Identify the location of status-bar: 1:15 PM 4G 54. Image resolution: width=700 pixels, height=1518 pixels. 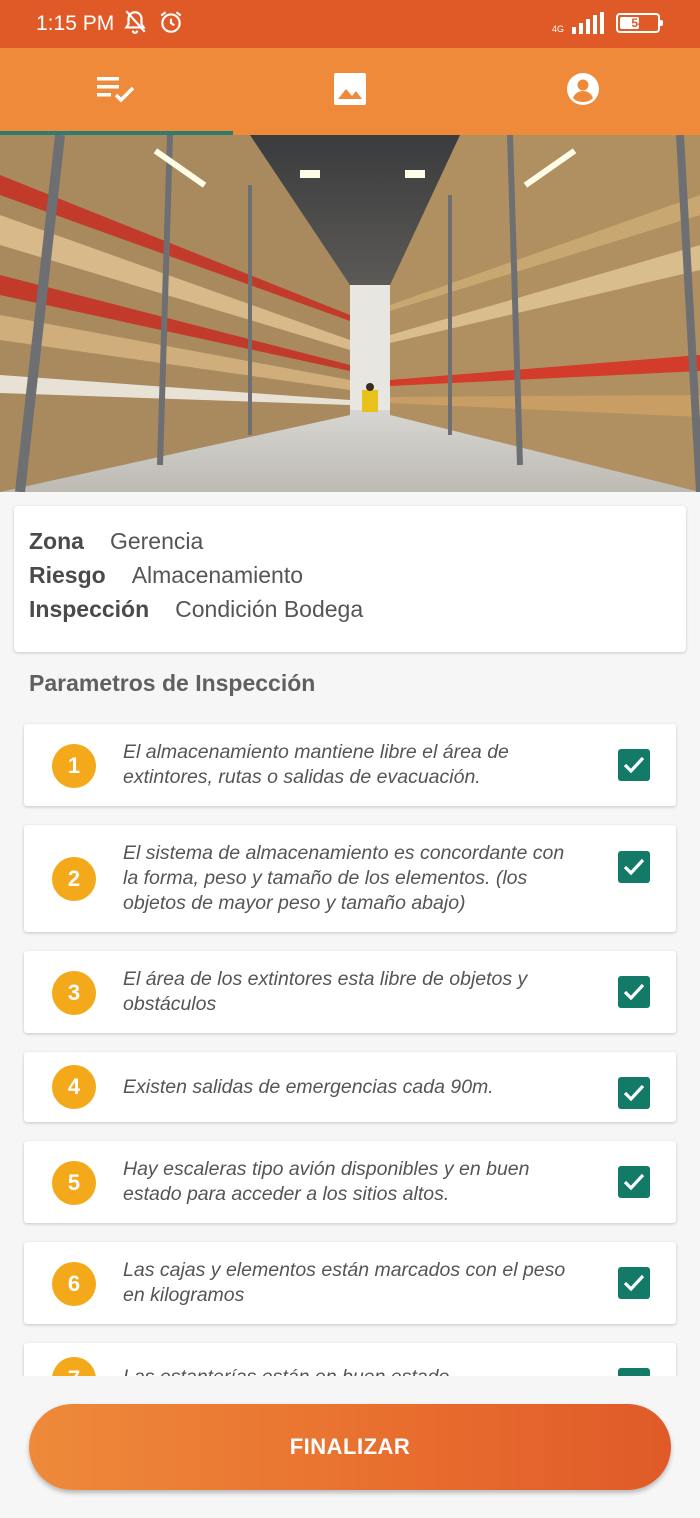
(350, 24).